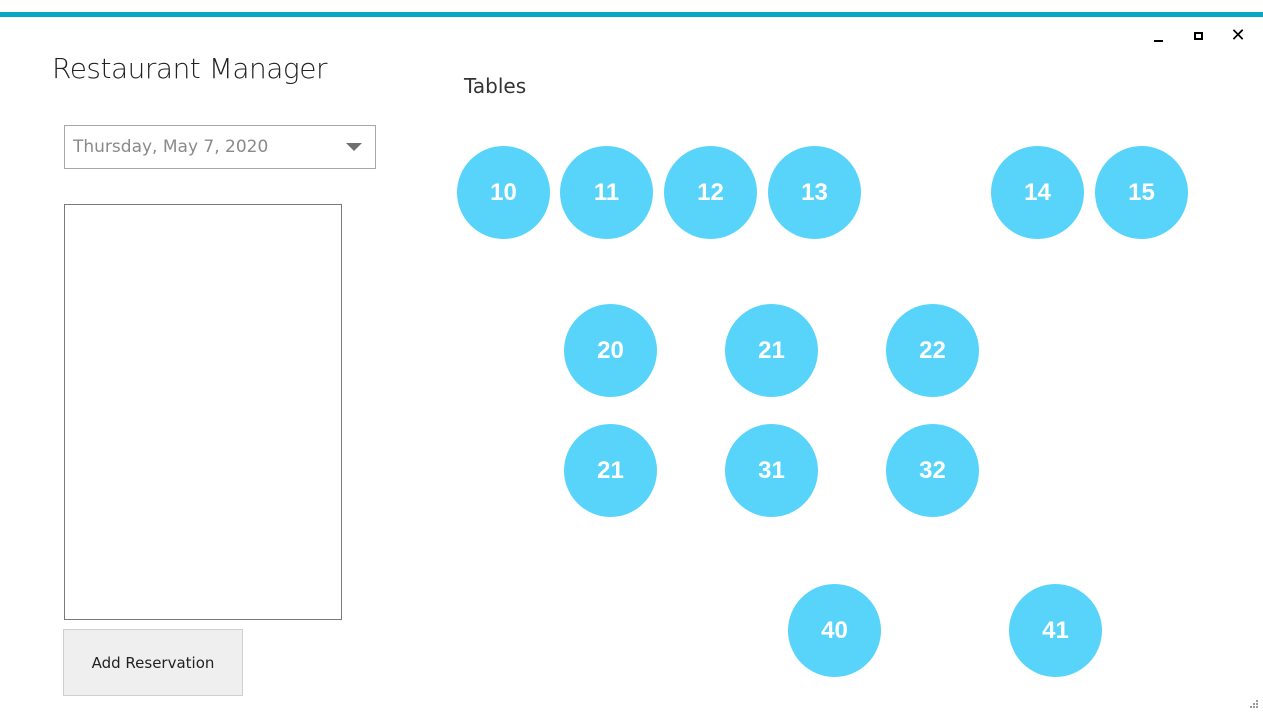 The width and height of the screenshot is (1263, 713). Describe the element at coordinates (606, 192) in the screenshot. I see `table-11: 11` at that location.